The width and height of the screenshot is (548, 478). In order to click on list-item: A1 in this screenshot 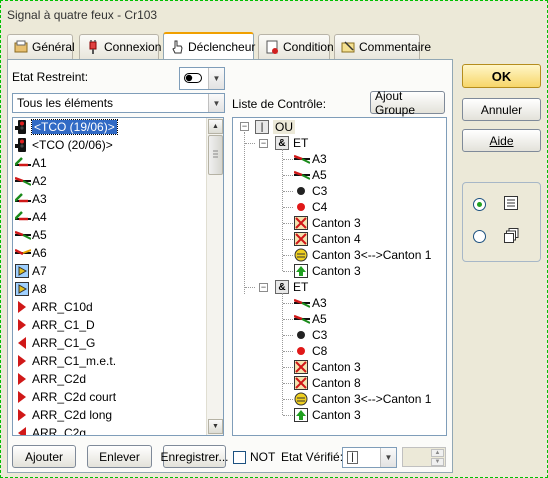, I will do `click(110, 163)`.